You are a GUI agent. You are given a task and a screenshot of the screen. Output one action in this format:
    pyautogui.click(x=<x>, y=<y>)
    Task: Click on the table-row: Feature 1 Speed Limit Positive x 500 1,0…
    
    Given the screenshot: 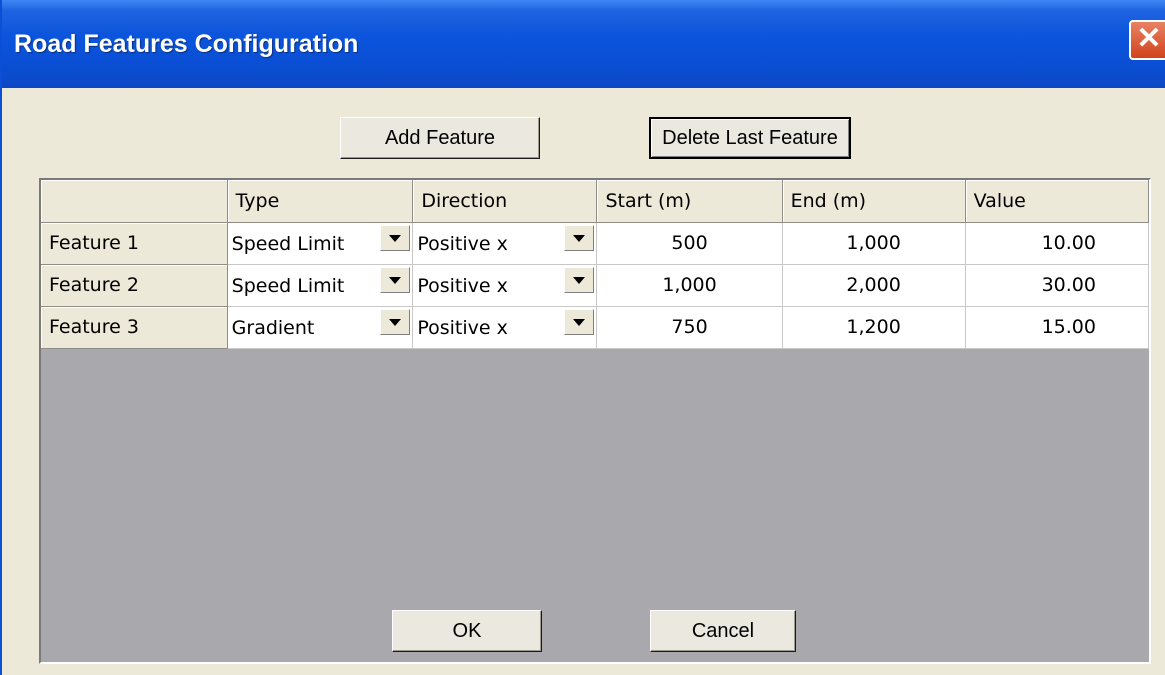 What is the action you would take?
    pyautogui.click(x=595, y=243)
    